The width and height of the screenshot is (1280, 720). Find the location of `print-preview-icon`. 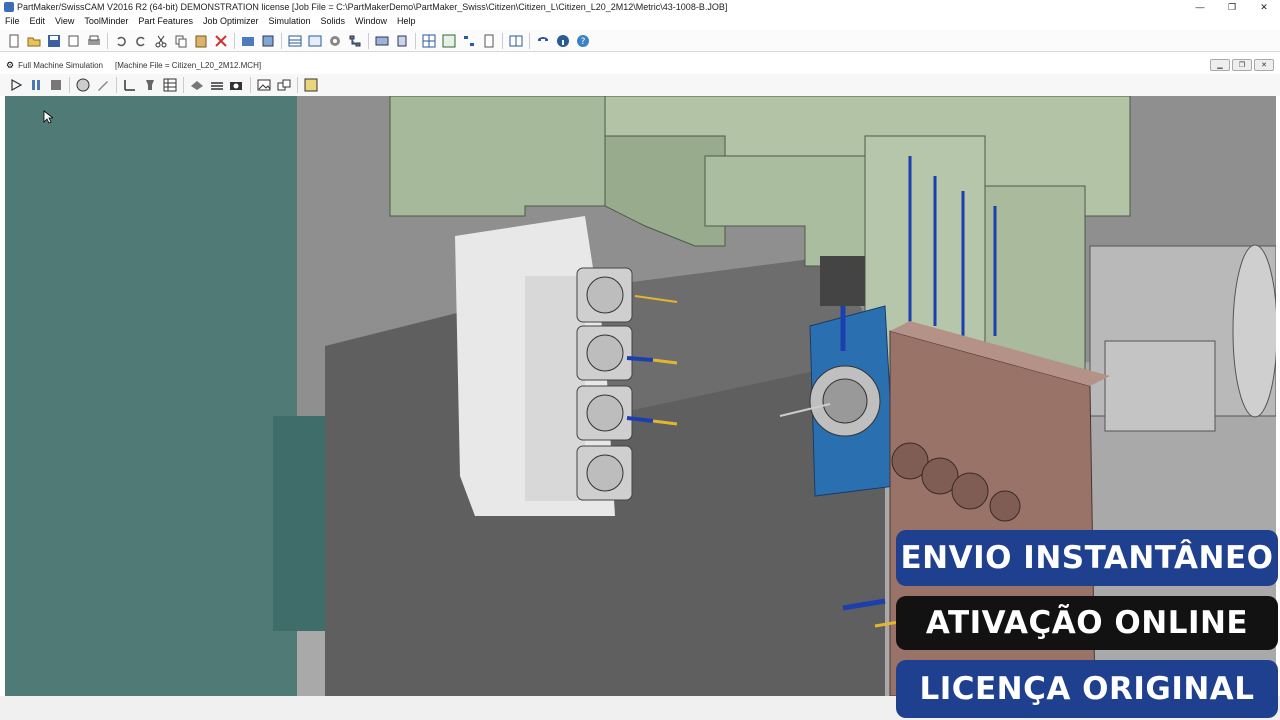

print-preview-icon is located at coordinates (74, 41).